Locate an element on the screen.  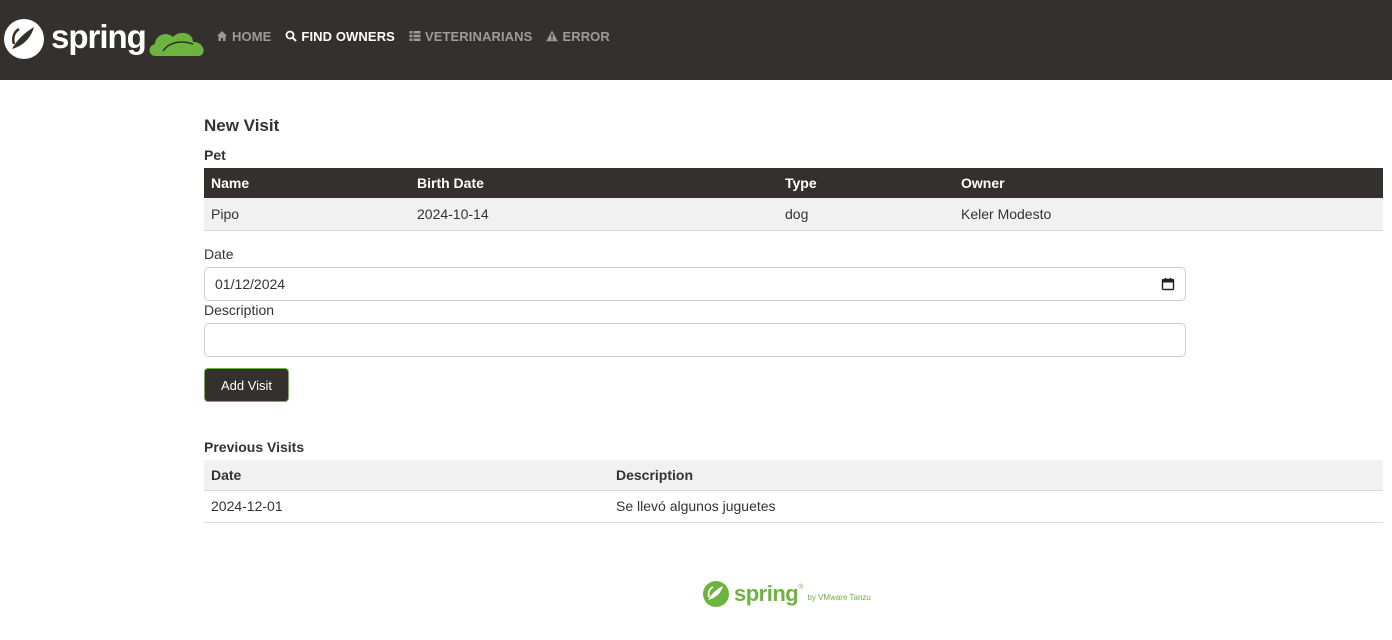
table-row: Pipo 2024-10-14 dog Keler Modesto is located at coordinates (793, 214).